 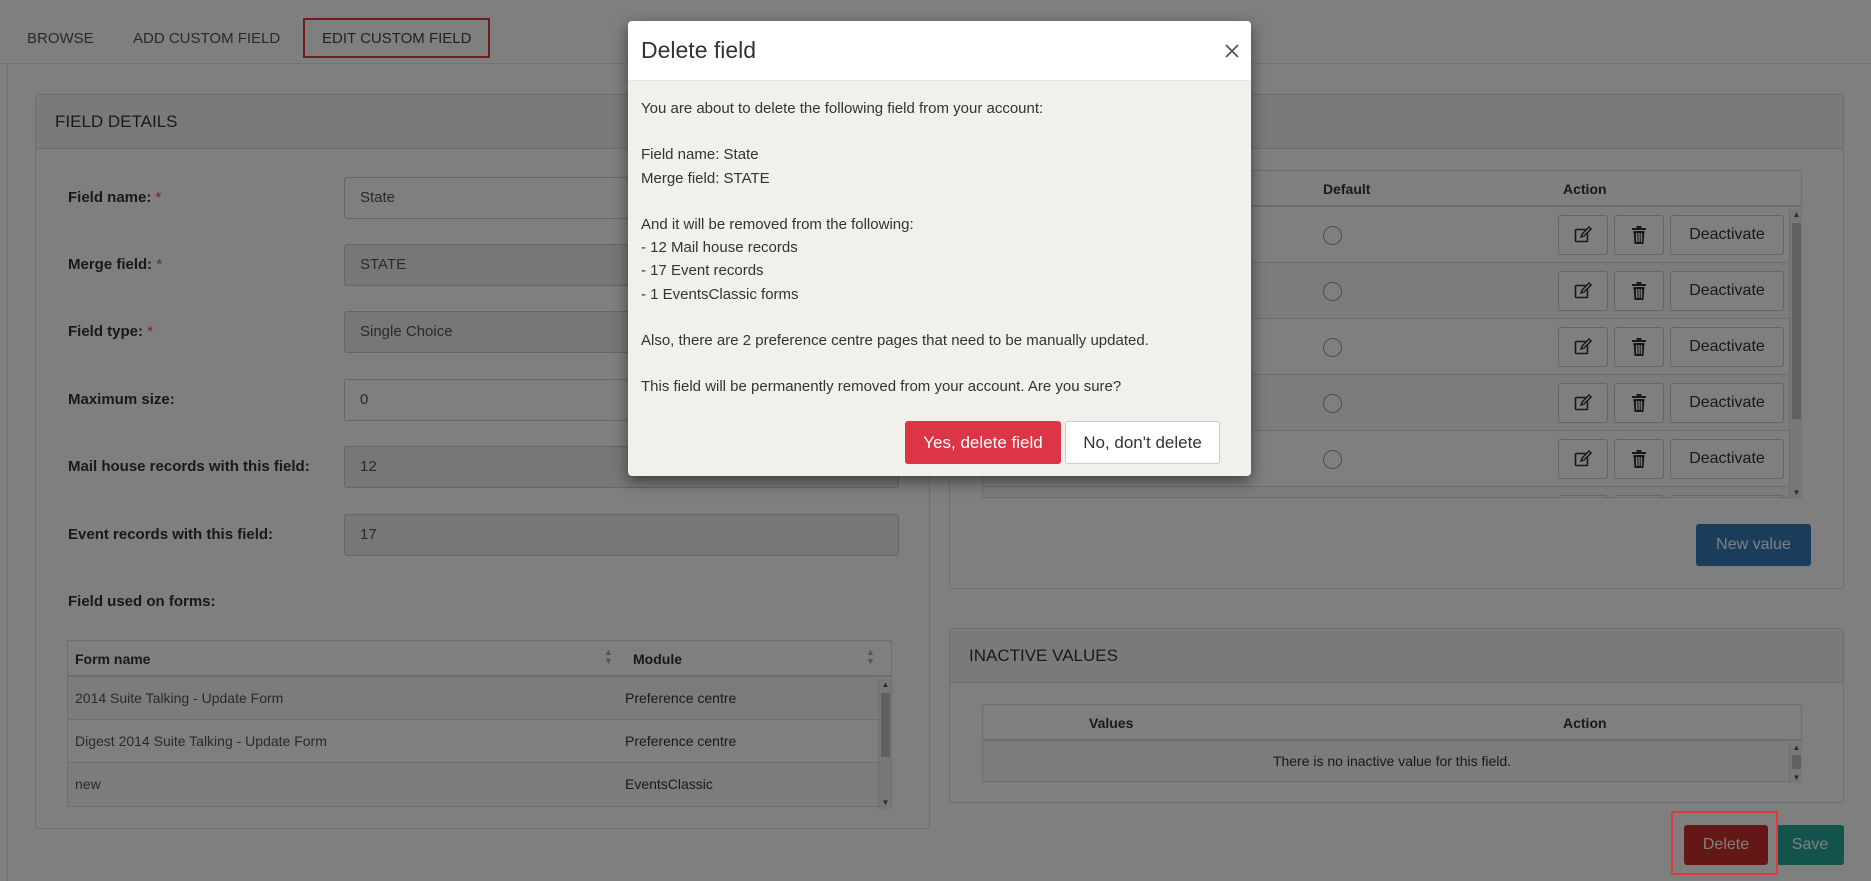 What do you see at coordinates (702, 271) in the screenshot?
I see `modal-item: - 17 Event records` at bounding box center [702, 271].